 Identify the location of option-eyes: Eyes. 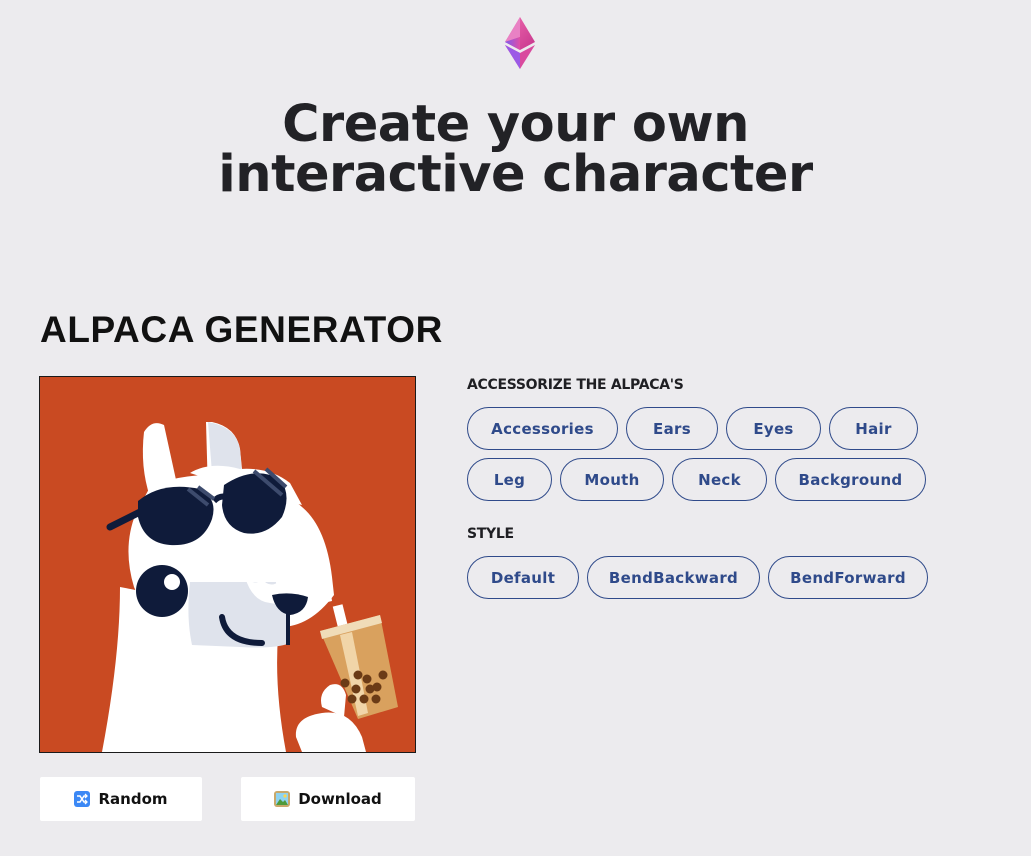
(773, 428).